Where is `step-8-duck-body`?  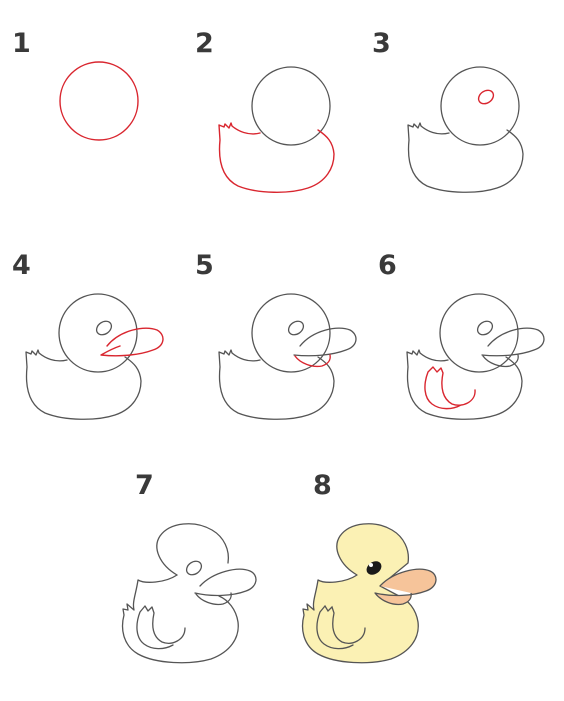
step-8-duck-body is located at coordinates (360, 593).